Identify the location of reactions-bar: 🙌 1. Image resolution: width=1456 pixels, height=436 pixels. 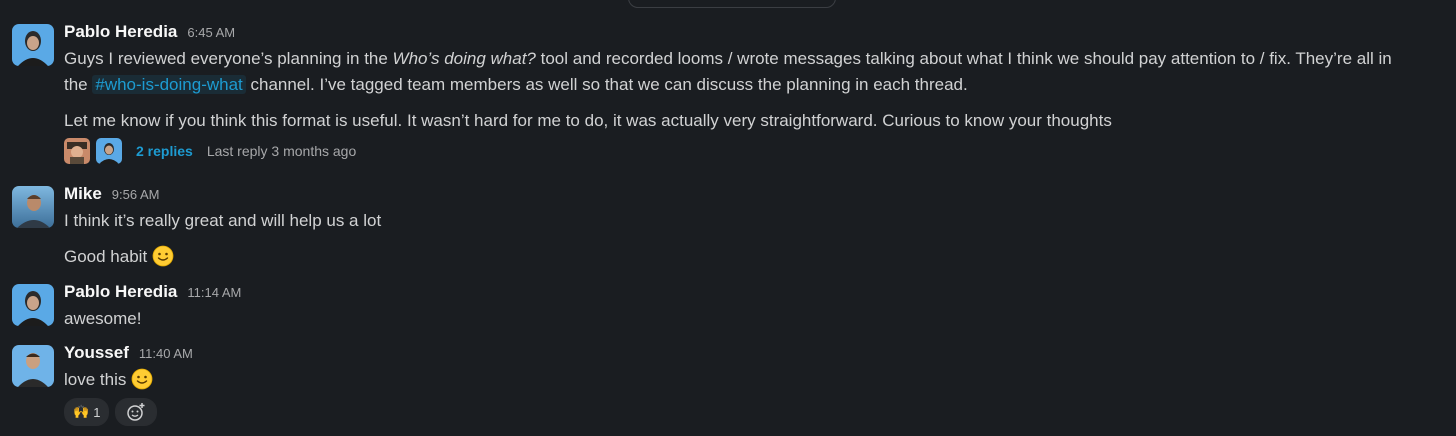
(111, 412).